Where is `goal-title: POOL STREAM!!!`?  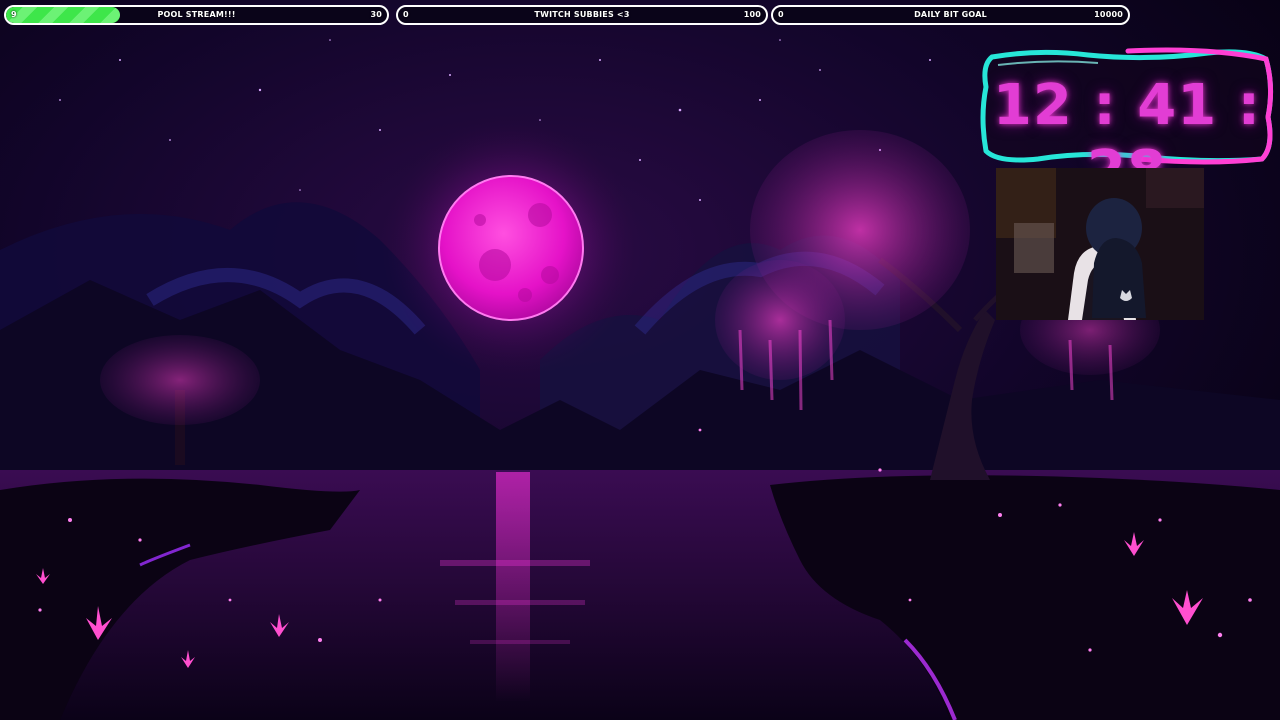
goal-title: POOL STREAM!!! is located at coordinates (196, 14).